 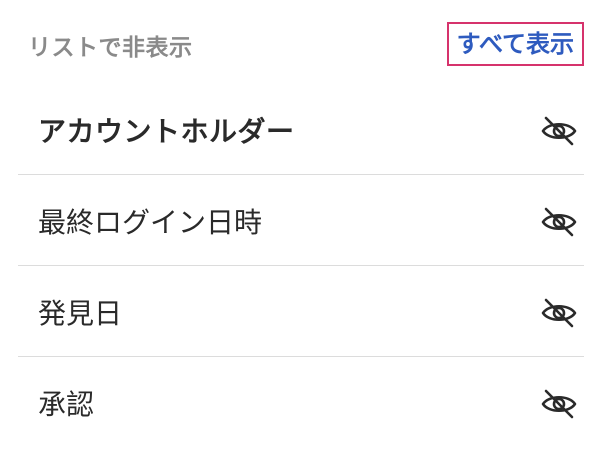 I want to click on list-item-label: 承認, so click(x=66, y=404).